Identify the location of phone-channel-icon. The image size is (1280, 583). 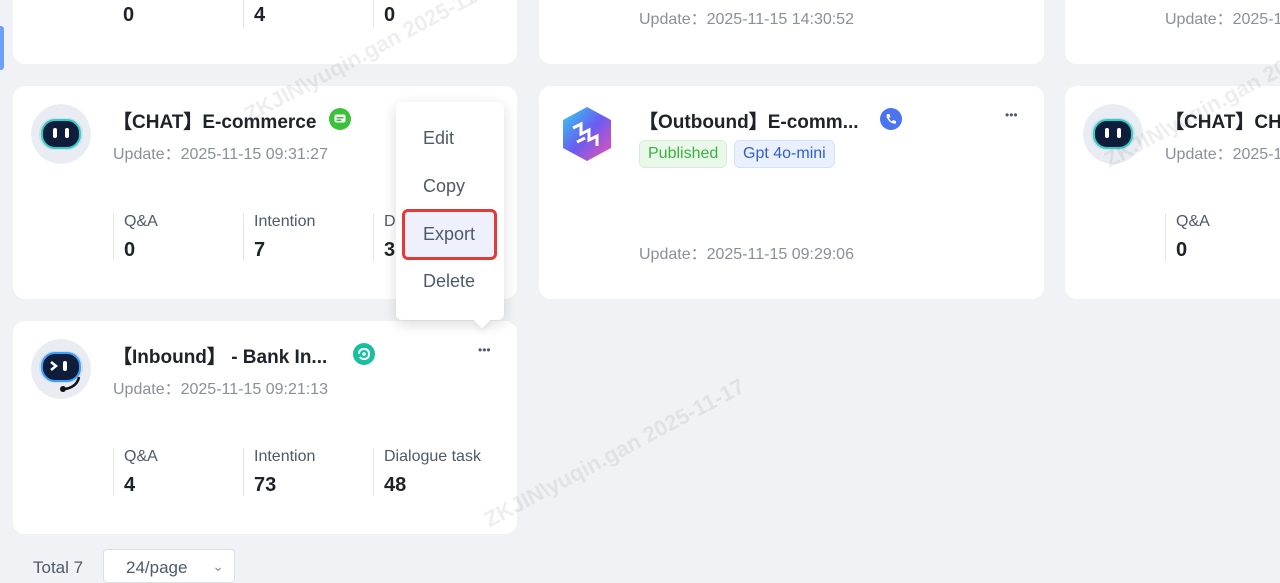
(891, 119).